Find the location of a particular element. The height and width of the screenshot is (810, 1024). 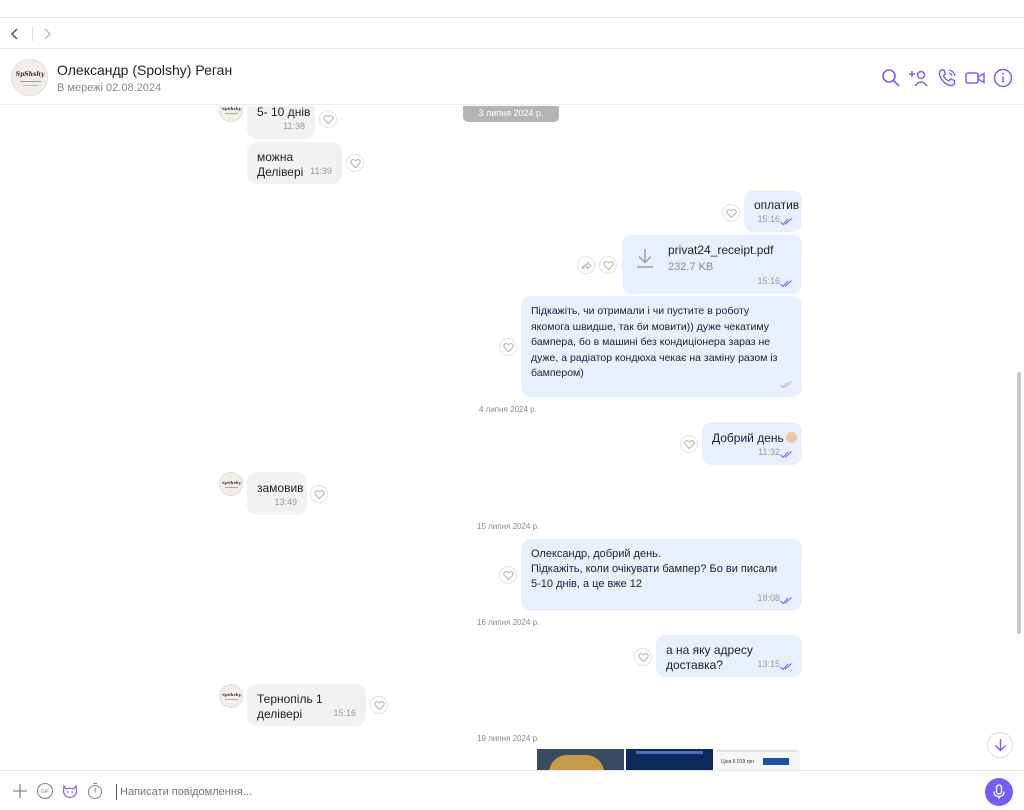

sticker-icon is located at coordinates (70, 791).